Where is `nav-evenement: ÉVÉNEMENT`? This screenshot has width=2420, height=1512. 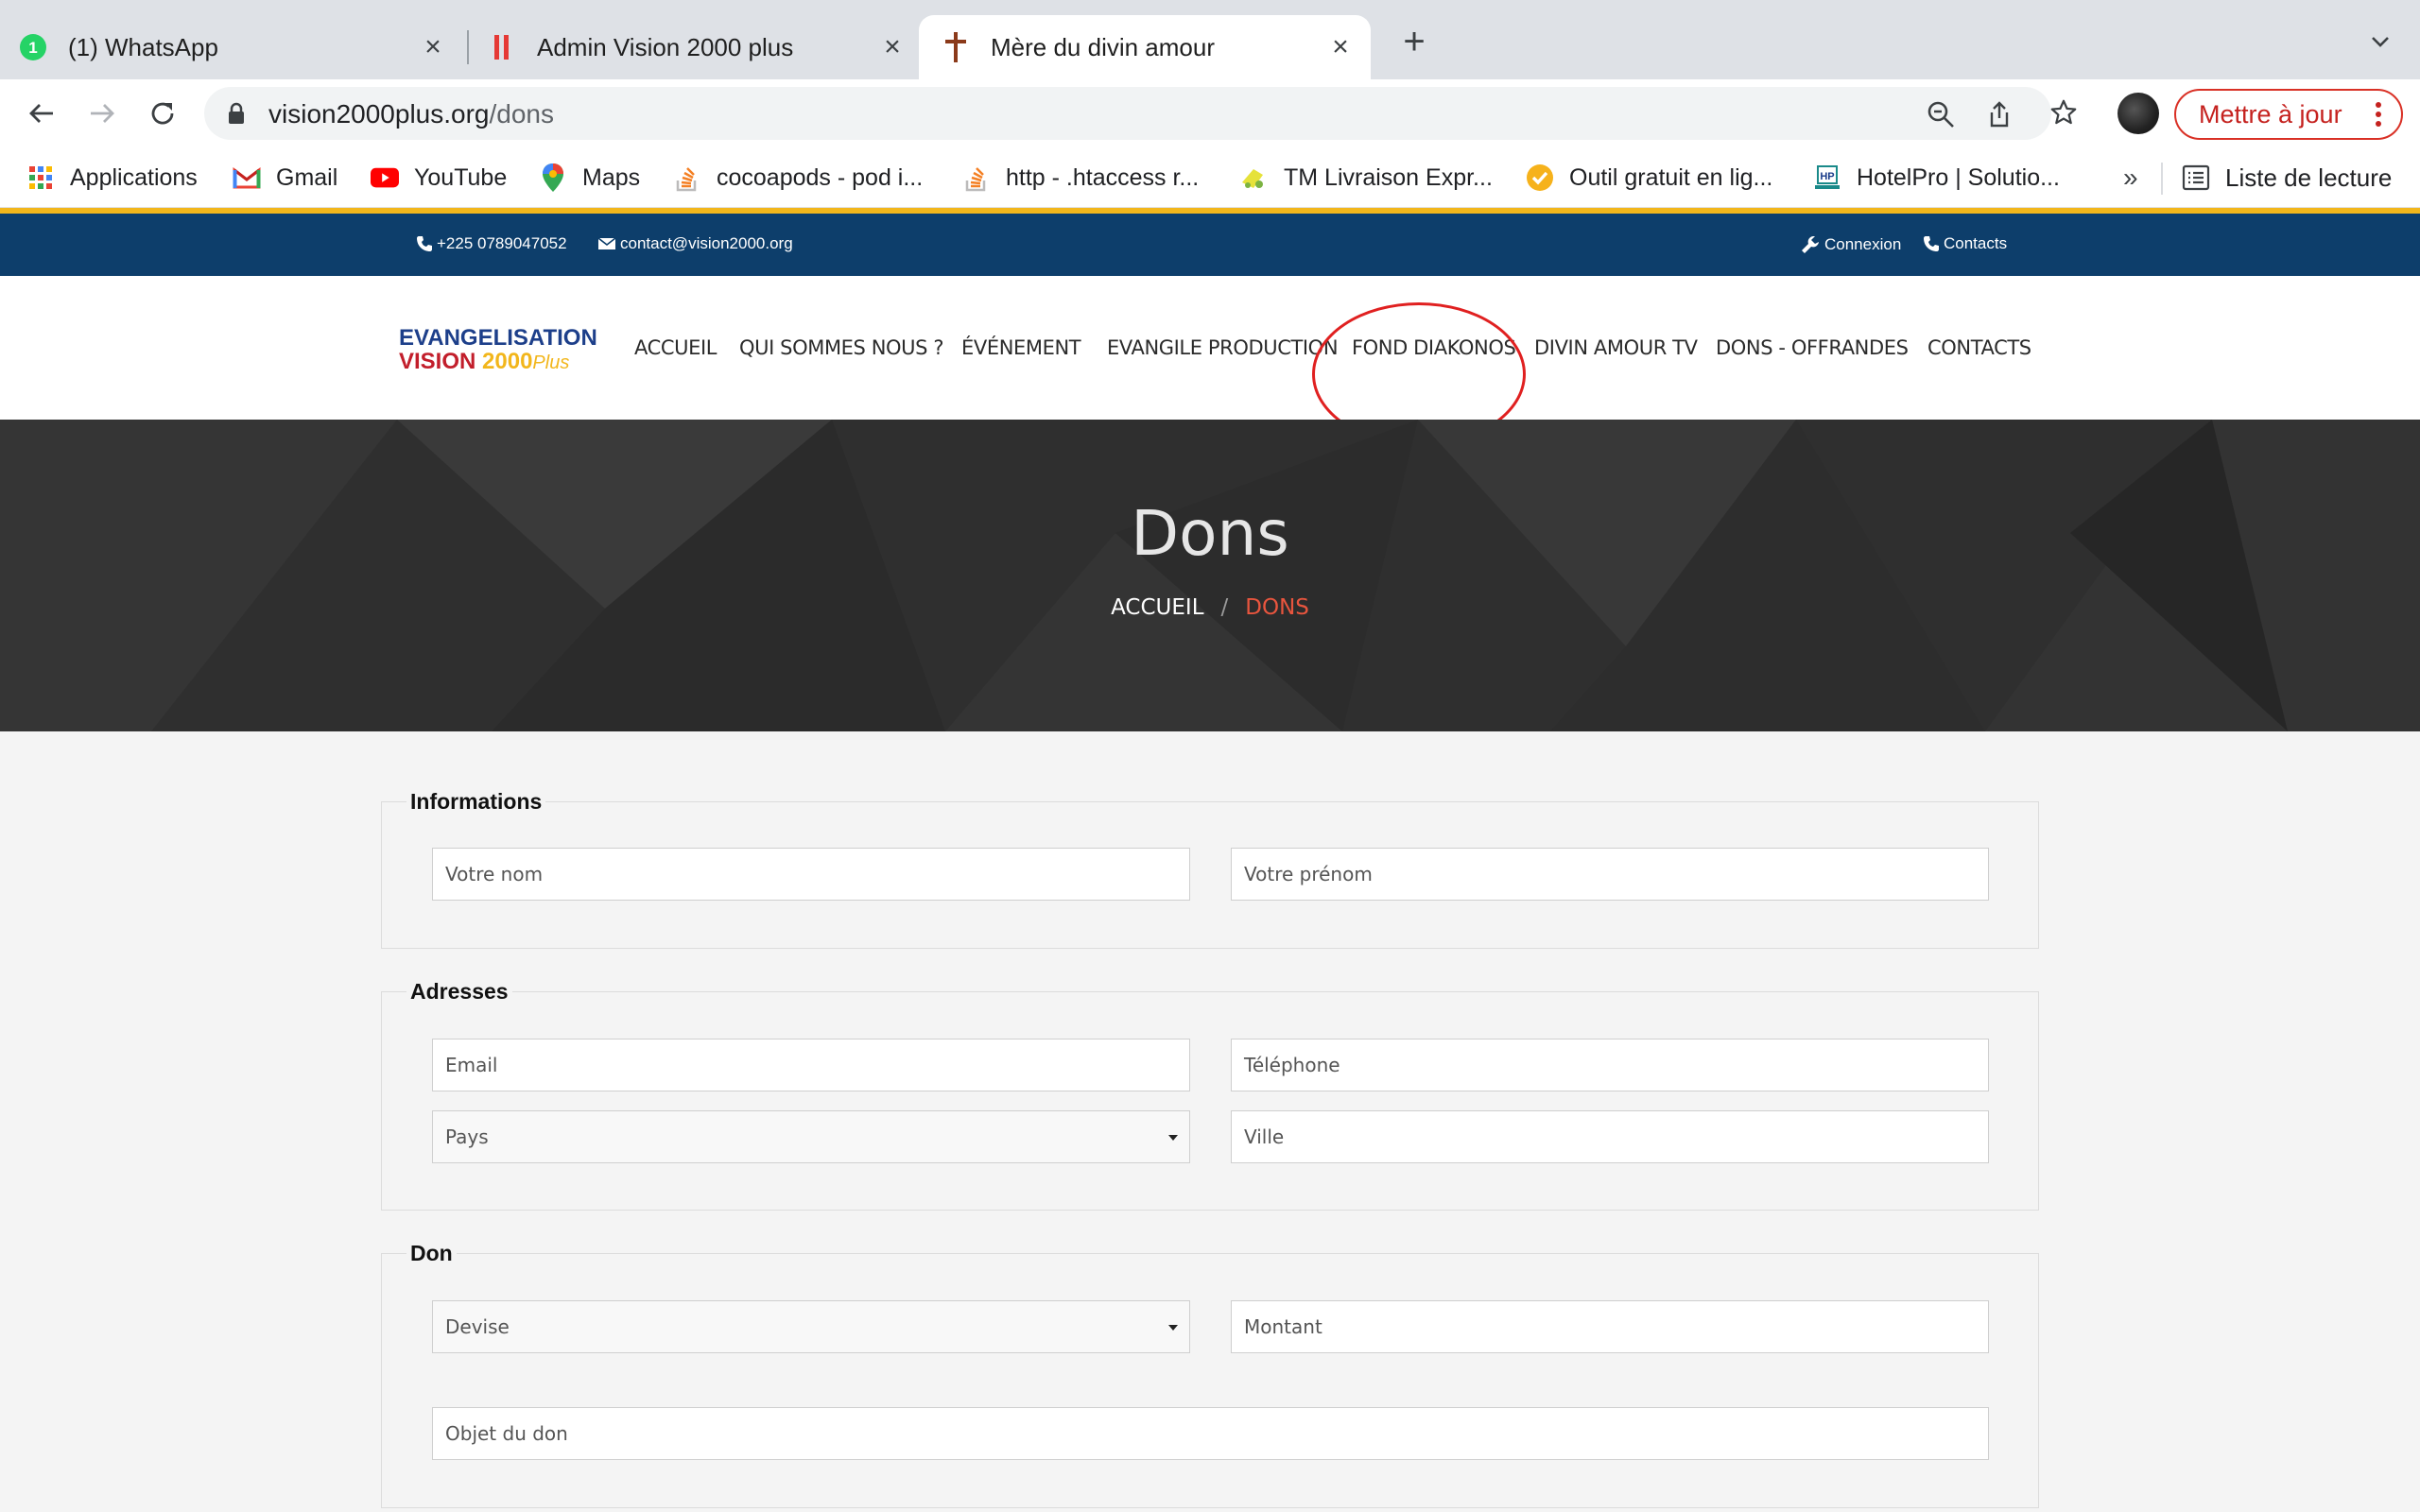
nav-evenement: ÉVÉNEMENT is located at coordinates (1021, 347).